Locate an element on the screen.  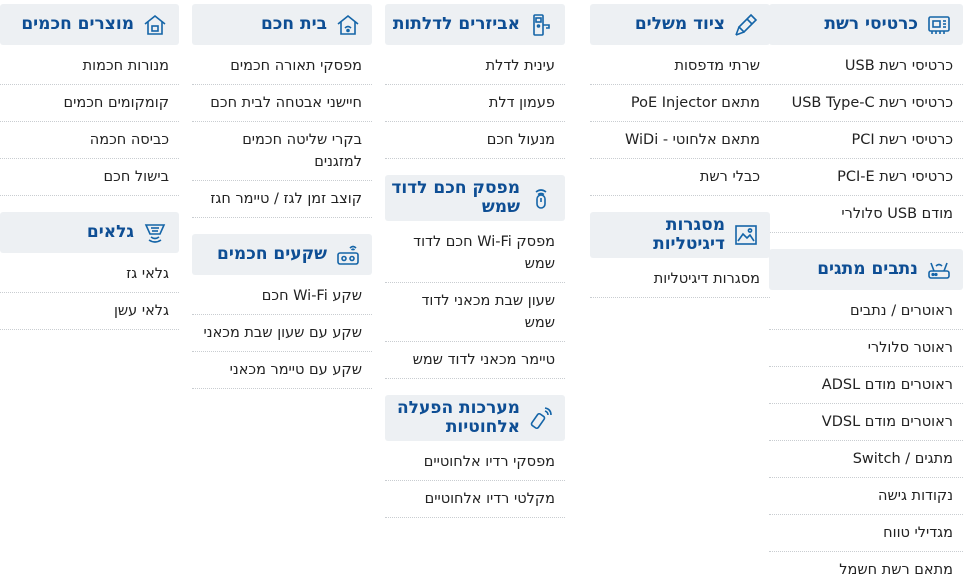
category-header-smart-home: בית חכם is located at coordinates (282, 24).